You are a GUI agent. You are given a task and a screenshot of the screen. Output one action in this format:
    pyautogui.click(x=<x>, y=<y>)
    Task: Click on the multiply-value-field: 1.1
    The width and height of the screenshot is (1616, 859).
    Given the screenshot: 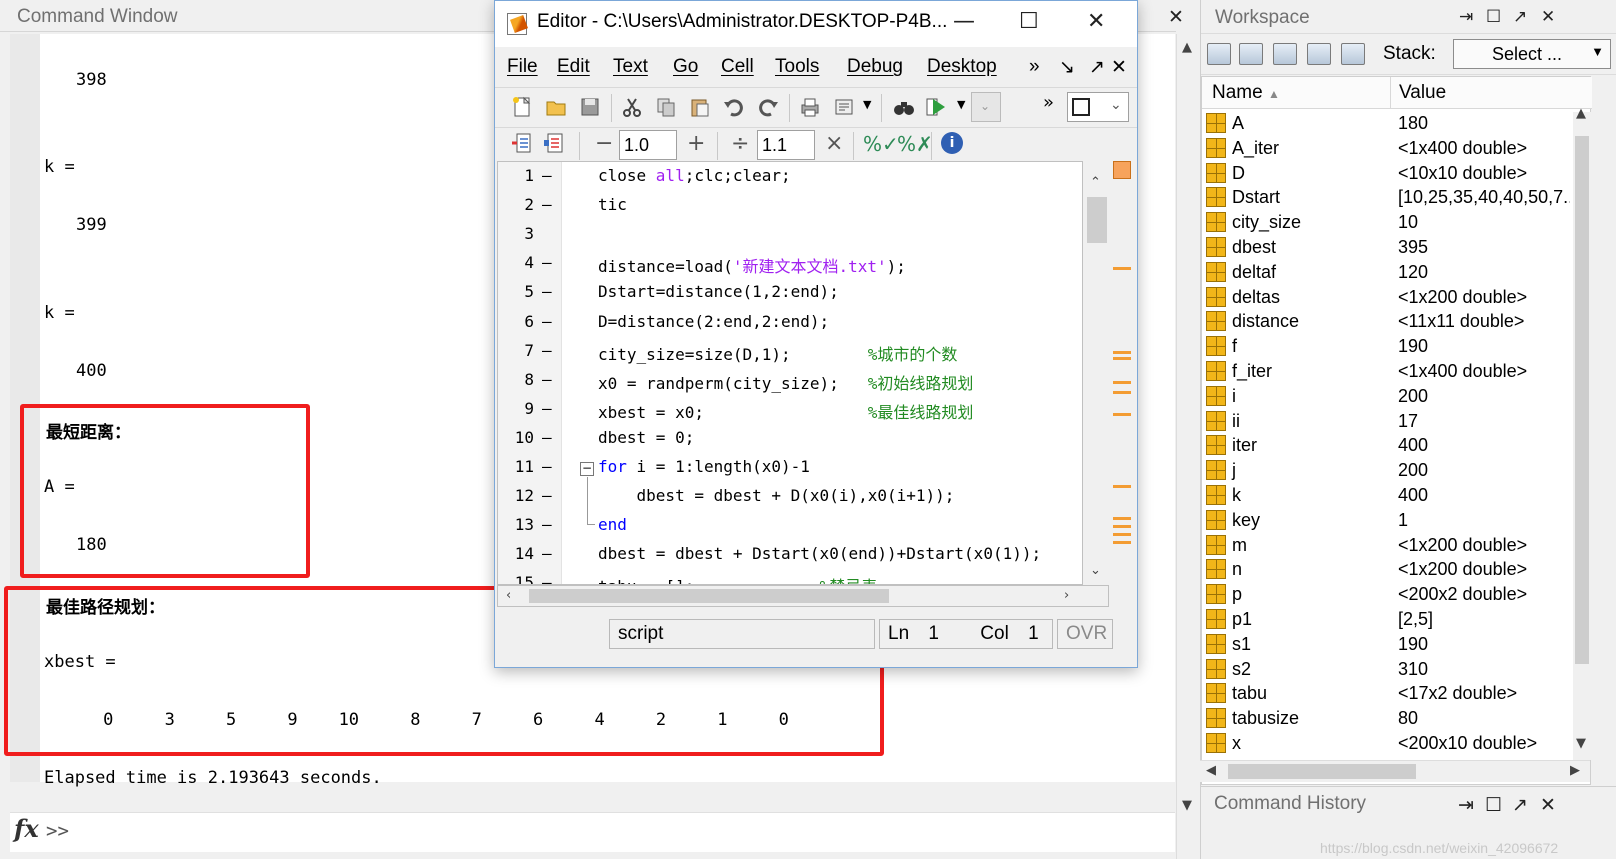 What is the action you would take?
    pyautogui.click(x=786, y=145)
    